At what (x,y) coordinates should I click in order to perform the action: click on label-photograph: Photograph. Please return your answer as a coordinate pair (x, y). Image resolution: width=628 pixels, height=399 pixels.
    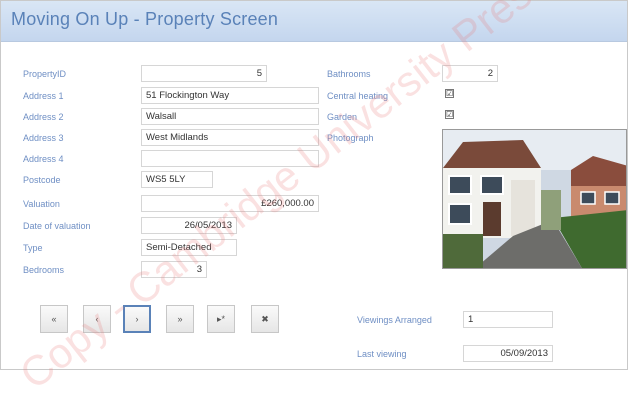
    Looking at the image, I should click on (350, 138).